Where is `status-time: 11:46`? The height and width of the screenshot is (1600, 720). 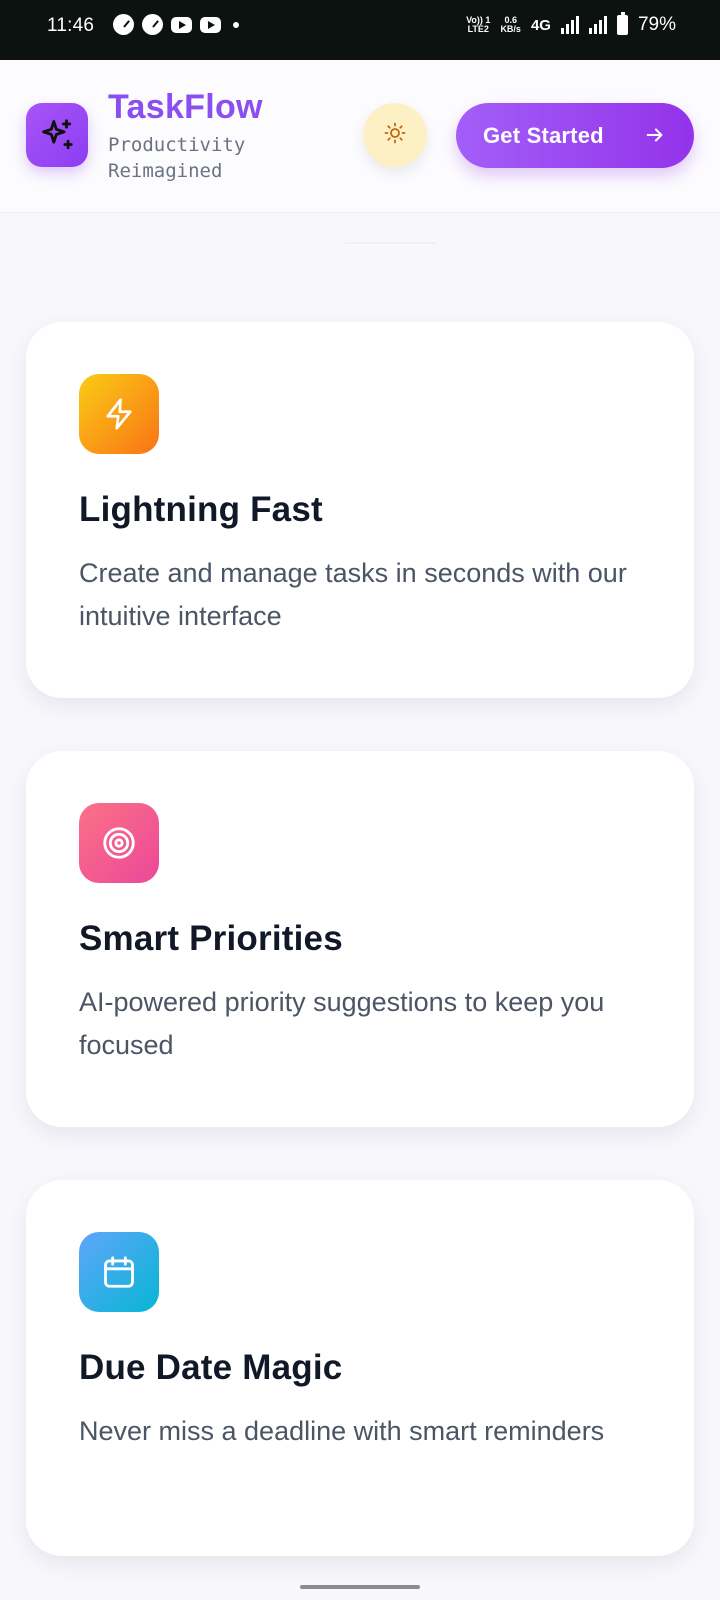 status-time: 11:46 is located at coordinates (71, 25).